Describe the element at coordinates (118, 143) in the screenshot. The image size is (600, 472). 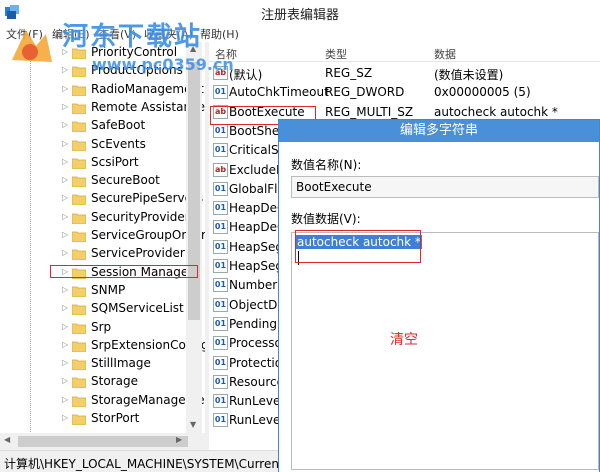
I see `tree-node-label: ScEvents` at that location.